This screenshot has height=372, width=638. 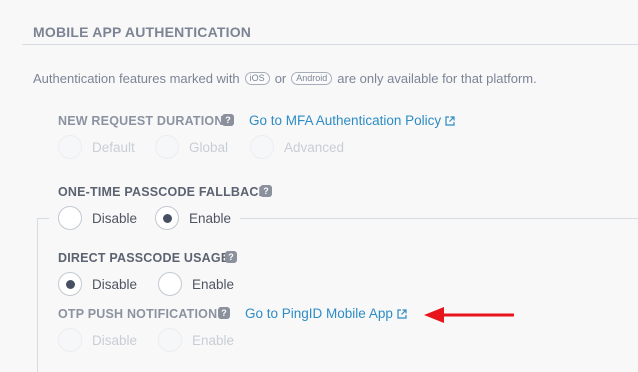 I want to click on new-request-duration-default-option: Default, so click(x=96, y=147).